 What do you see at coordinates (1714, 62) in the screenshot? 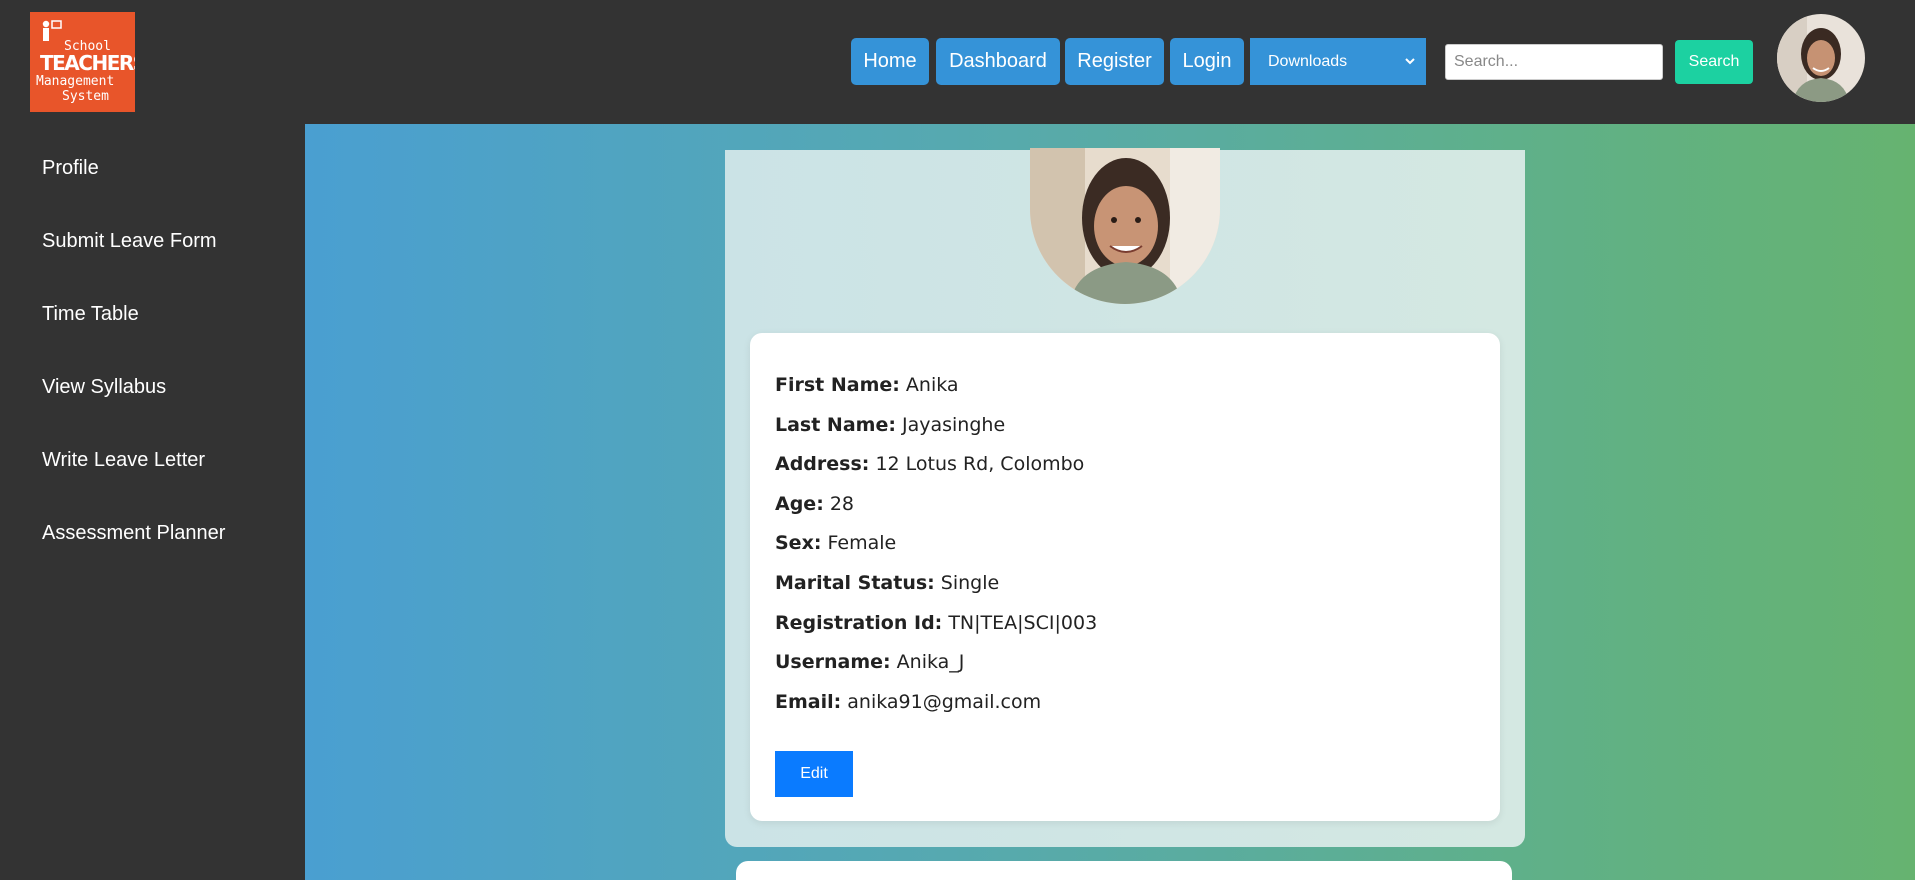
I see `search-button: Search` at bounding box center [1714, 62].